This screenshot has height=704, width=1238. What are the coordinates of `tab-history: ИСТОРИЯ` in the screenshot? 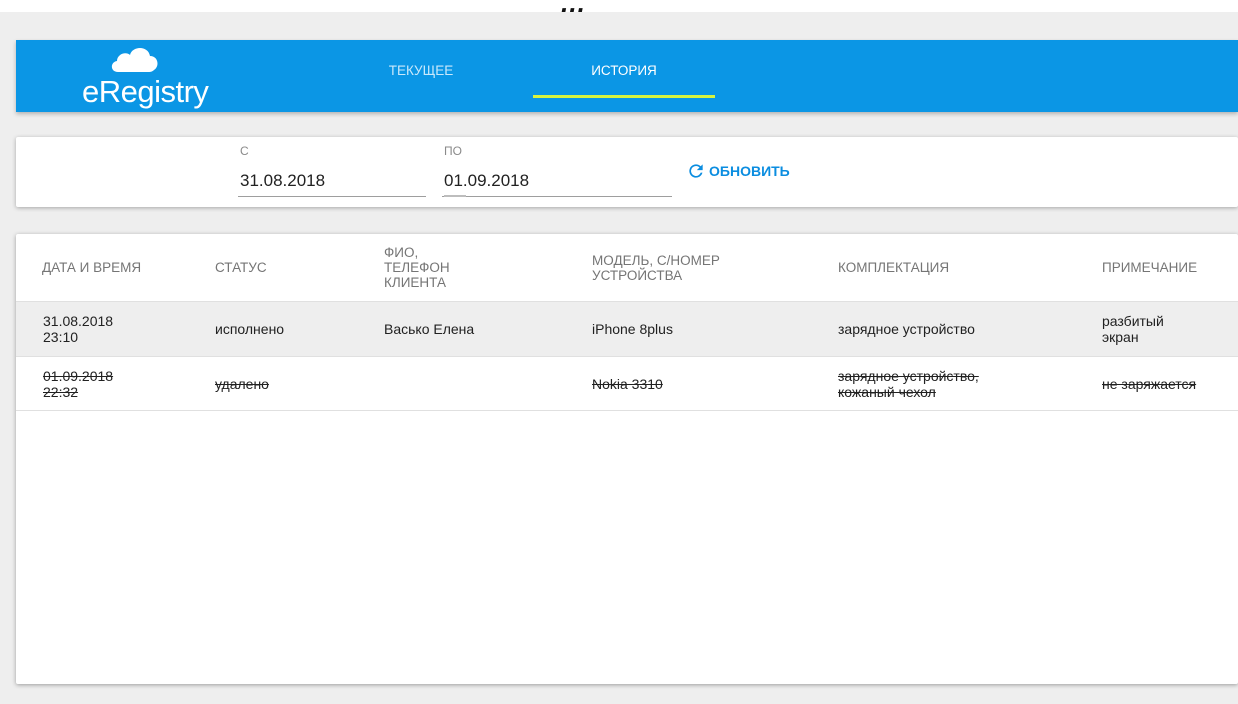 It's located at (624, 86).